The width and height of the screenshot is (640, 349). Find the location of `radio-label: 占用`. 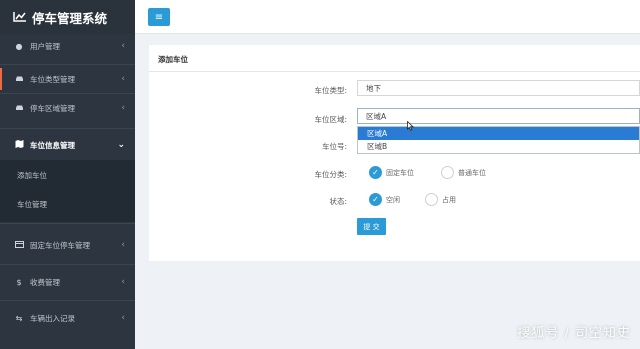

radio-label: 占用 is located at coordinates (449, 199).